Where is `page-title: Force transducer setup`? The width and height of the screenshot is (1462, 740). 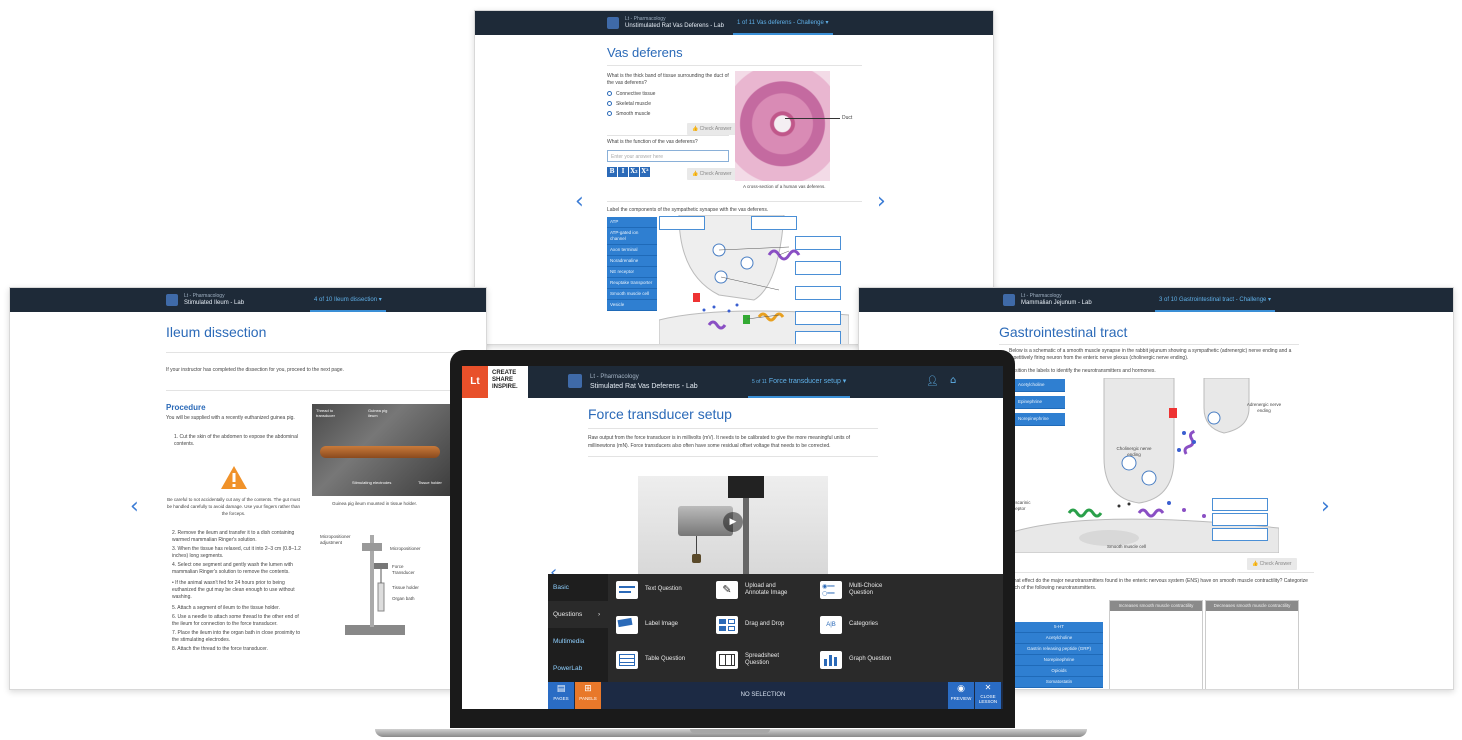 page-title: Force transducer setup is located at coordinates (660, 414).